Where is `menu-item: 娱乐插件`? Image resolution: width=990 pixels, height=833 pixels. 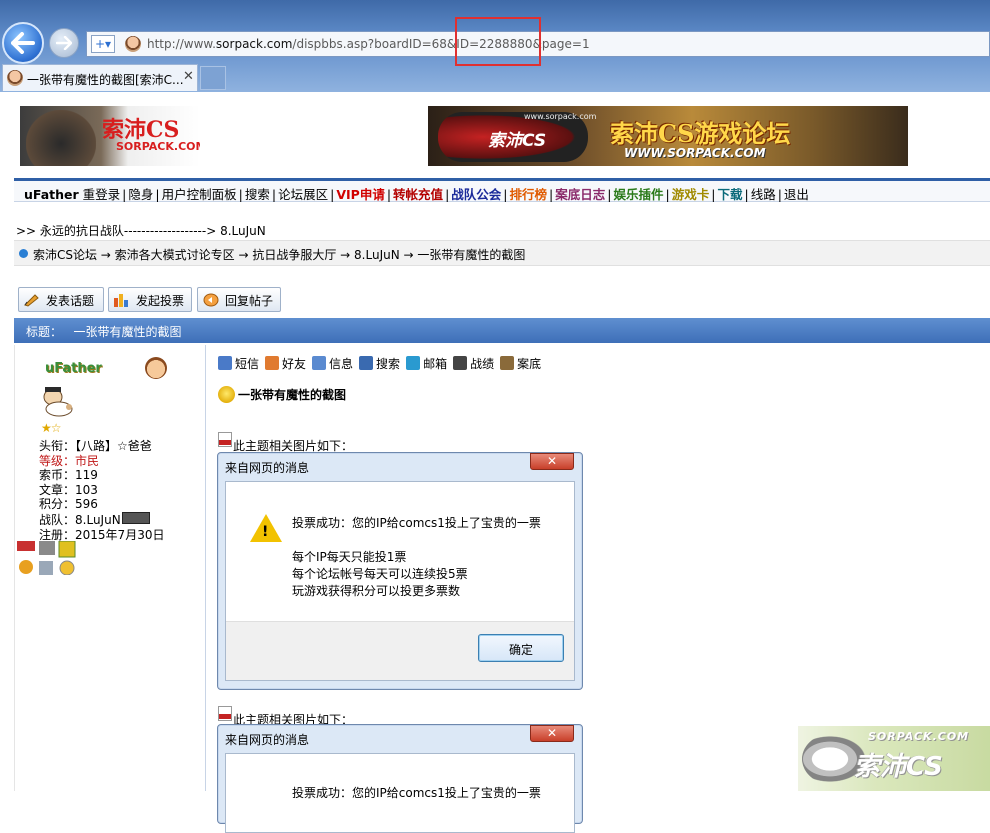
menu-item: 娱乐插件 is located at coordinates (638, 194).